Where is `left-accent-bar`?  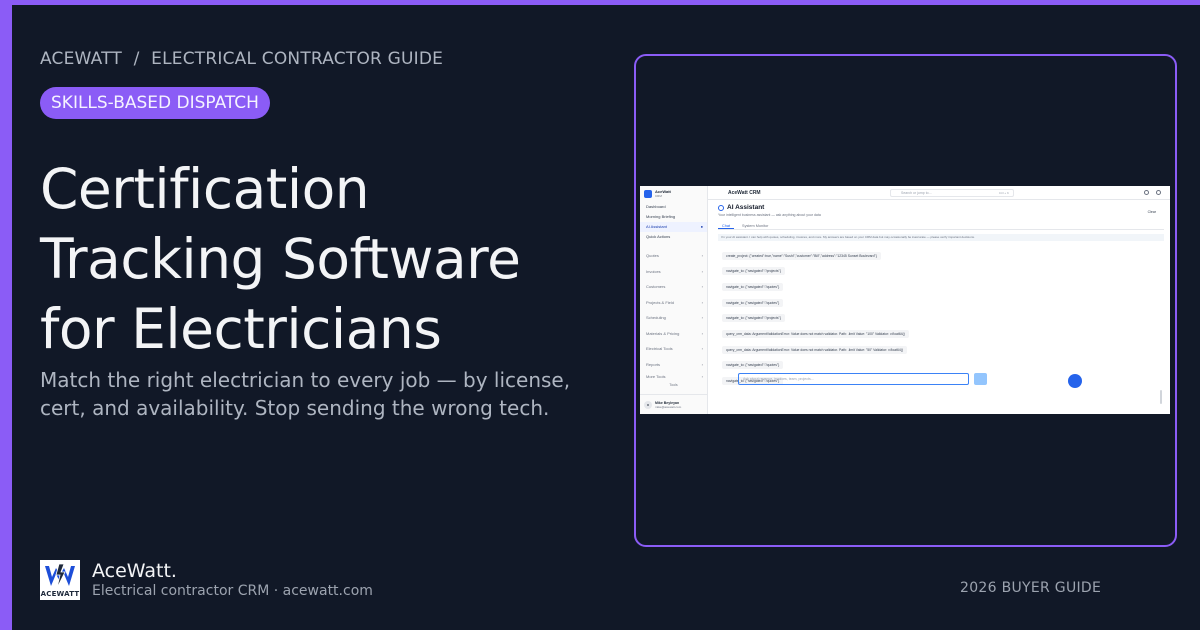 left-accent-bar is located at coordinates (6, 315).